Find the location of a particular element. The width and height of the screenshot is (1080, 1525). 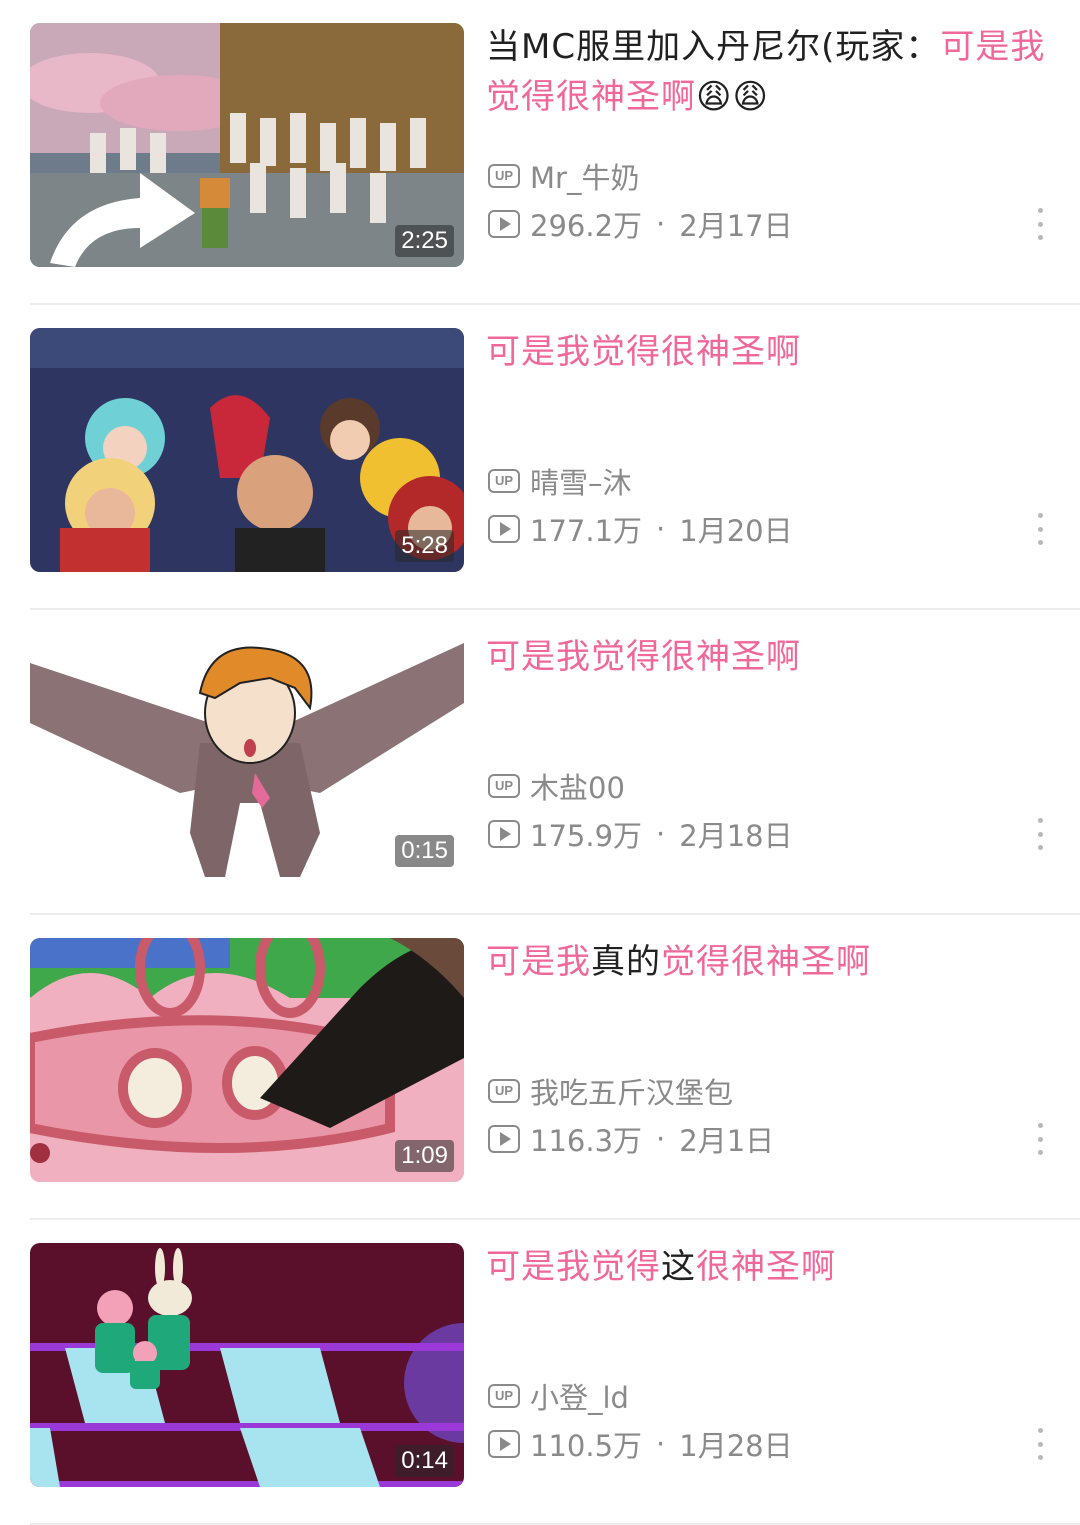

author-row: UP 木盐00 is located at coordinates (556, 786).